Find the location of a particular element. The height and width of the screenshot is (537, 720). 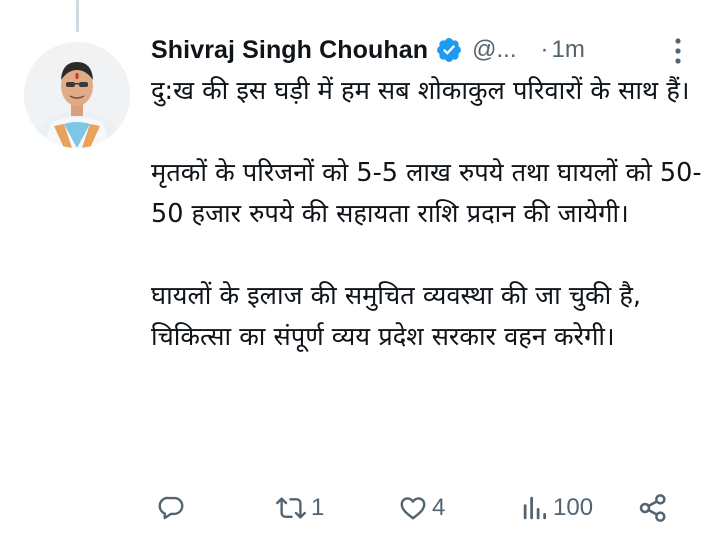

more-vertical-icon is located at coordinates (678, 51).